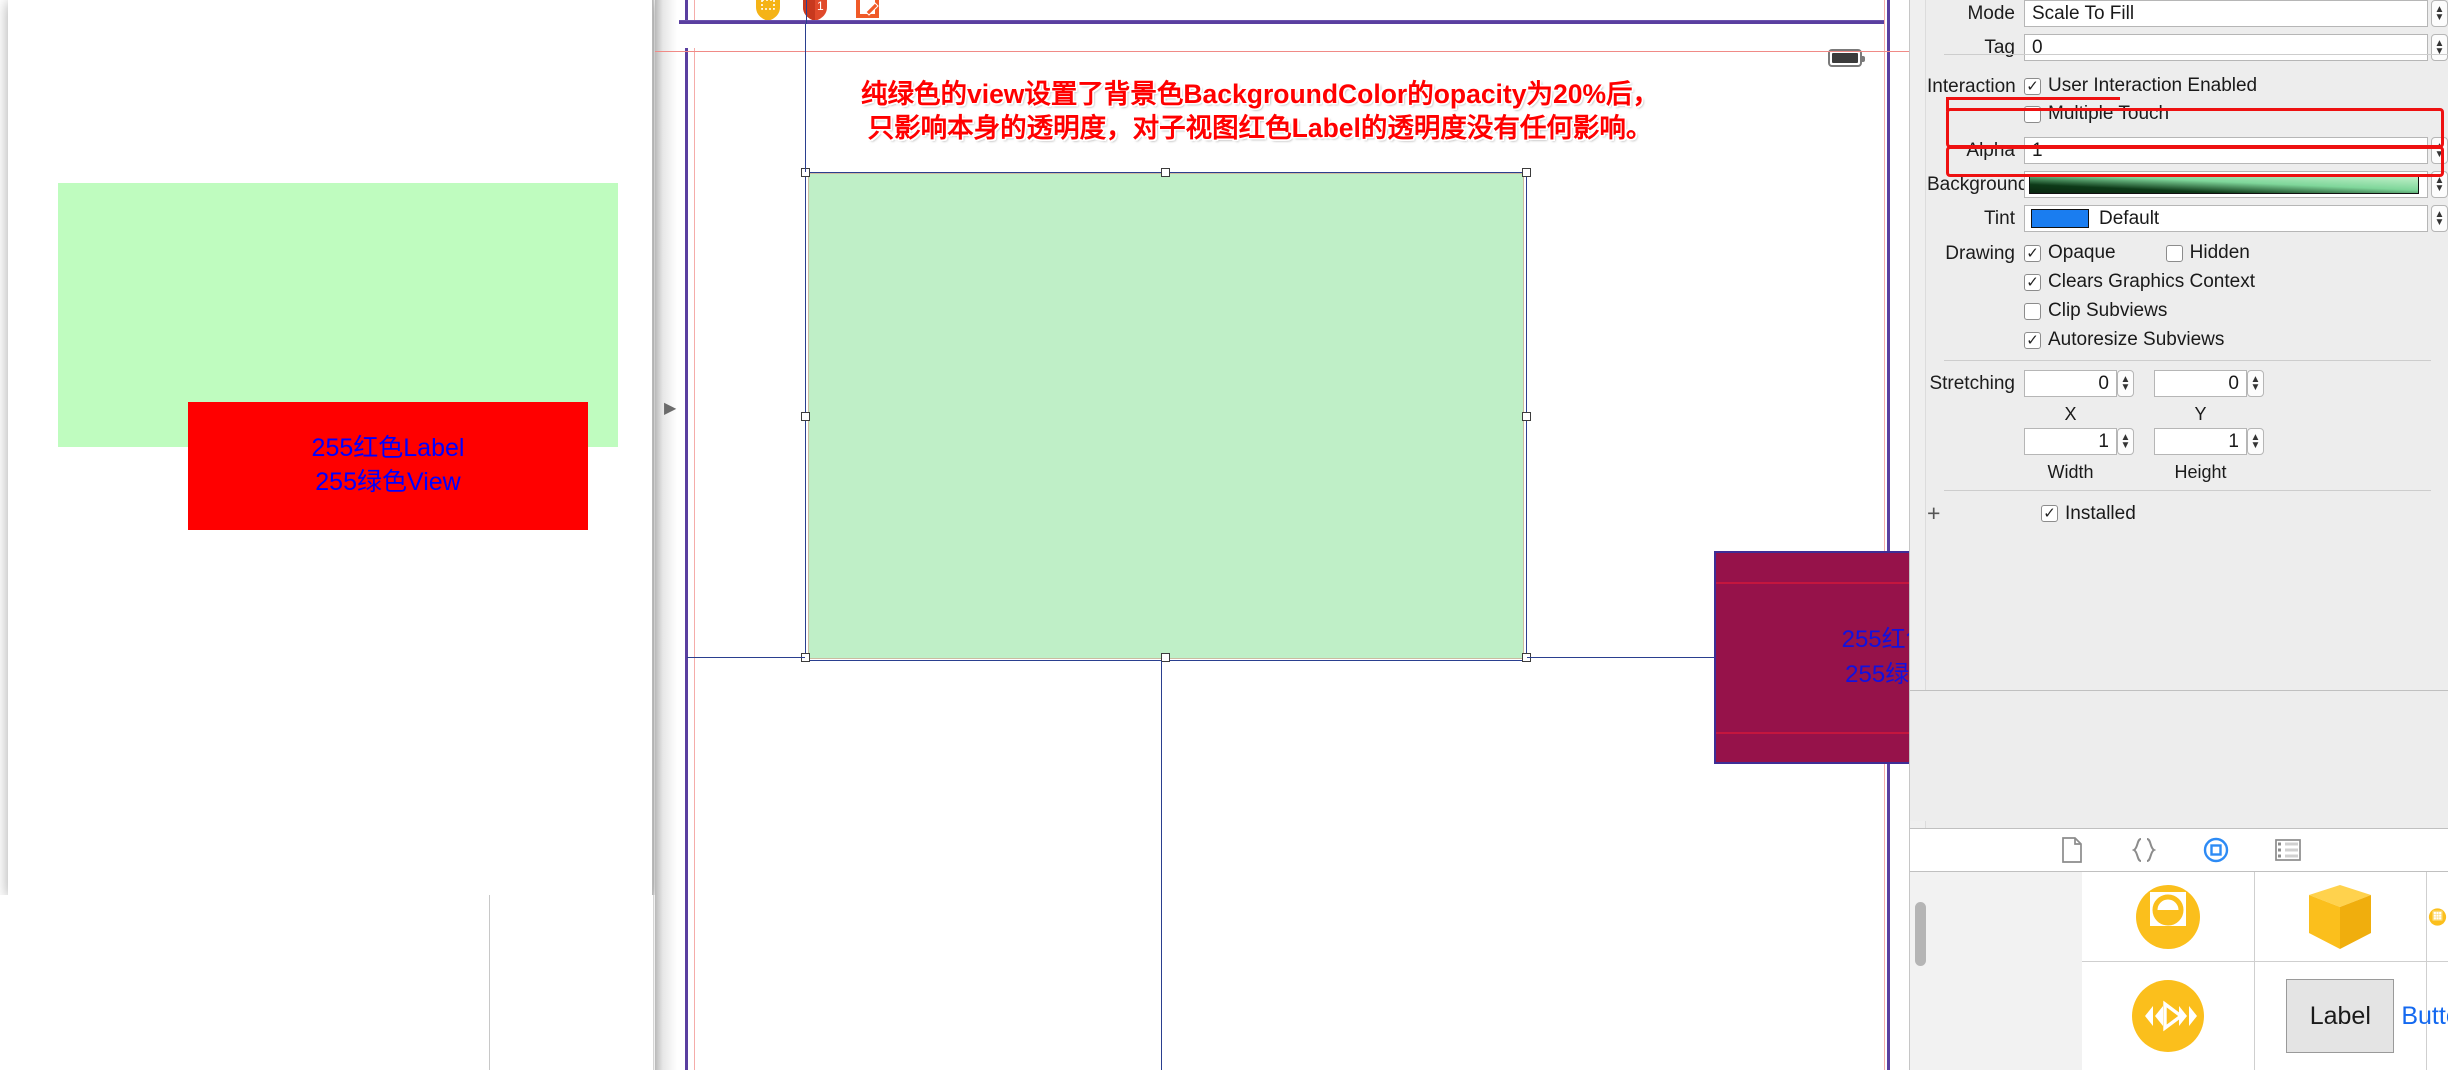 This screenshot has height=1070, width=2448. I want to click on user-interaction-enabled-row: User Interaction Enabled, so click(2140, 86).